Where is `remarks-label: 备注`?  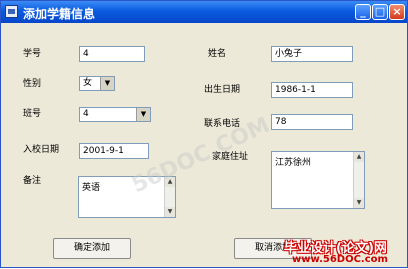
remarks-label: 备注 is located at coordinates (32, 181).